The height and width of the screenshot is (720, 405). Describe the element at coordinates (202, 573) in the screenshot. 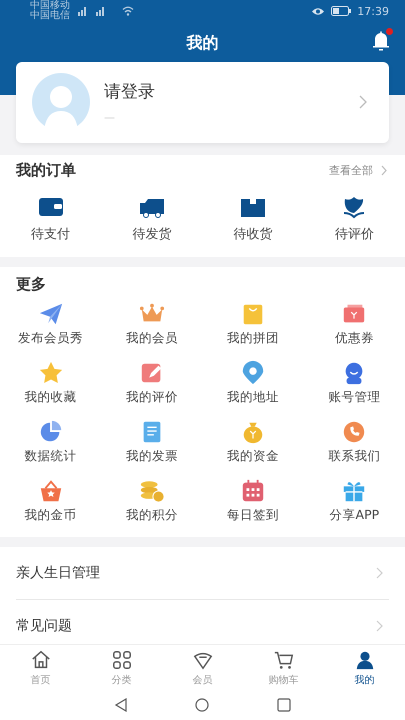

I see `menu-row: 亲人生日管理` at that location.